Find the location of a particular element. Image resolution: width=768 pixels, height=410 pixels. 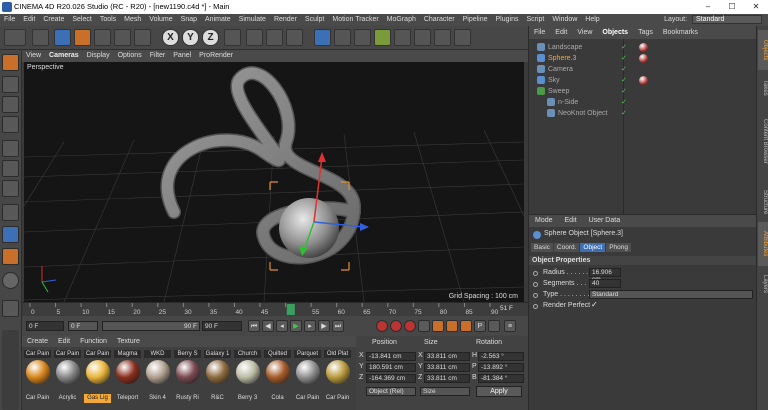

workplane-icon is located at coordinates (10, 124).